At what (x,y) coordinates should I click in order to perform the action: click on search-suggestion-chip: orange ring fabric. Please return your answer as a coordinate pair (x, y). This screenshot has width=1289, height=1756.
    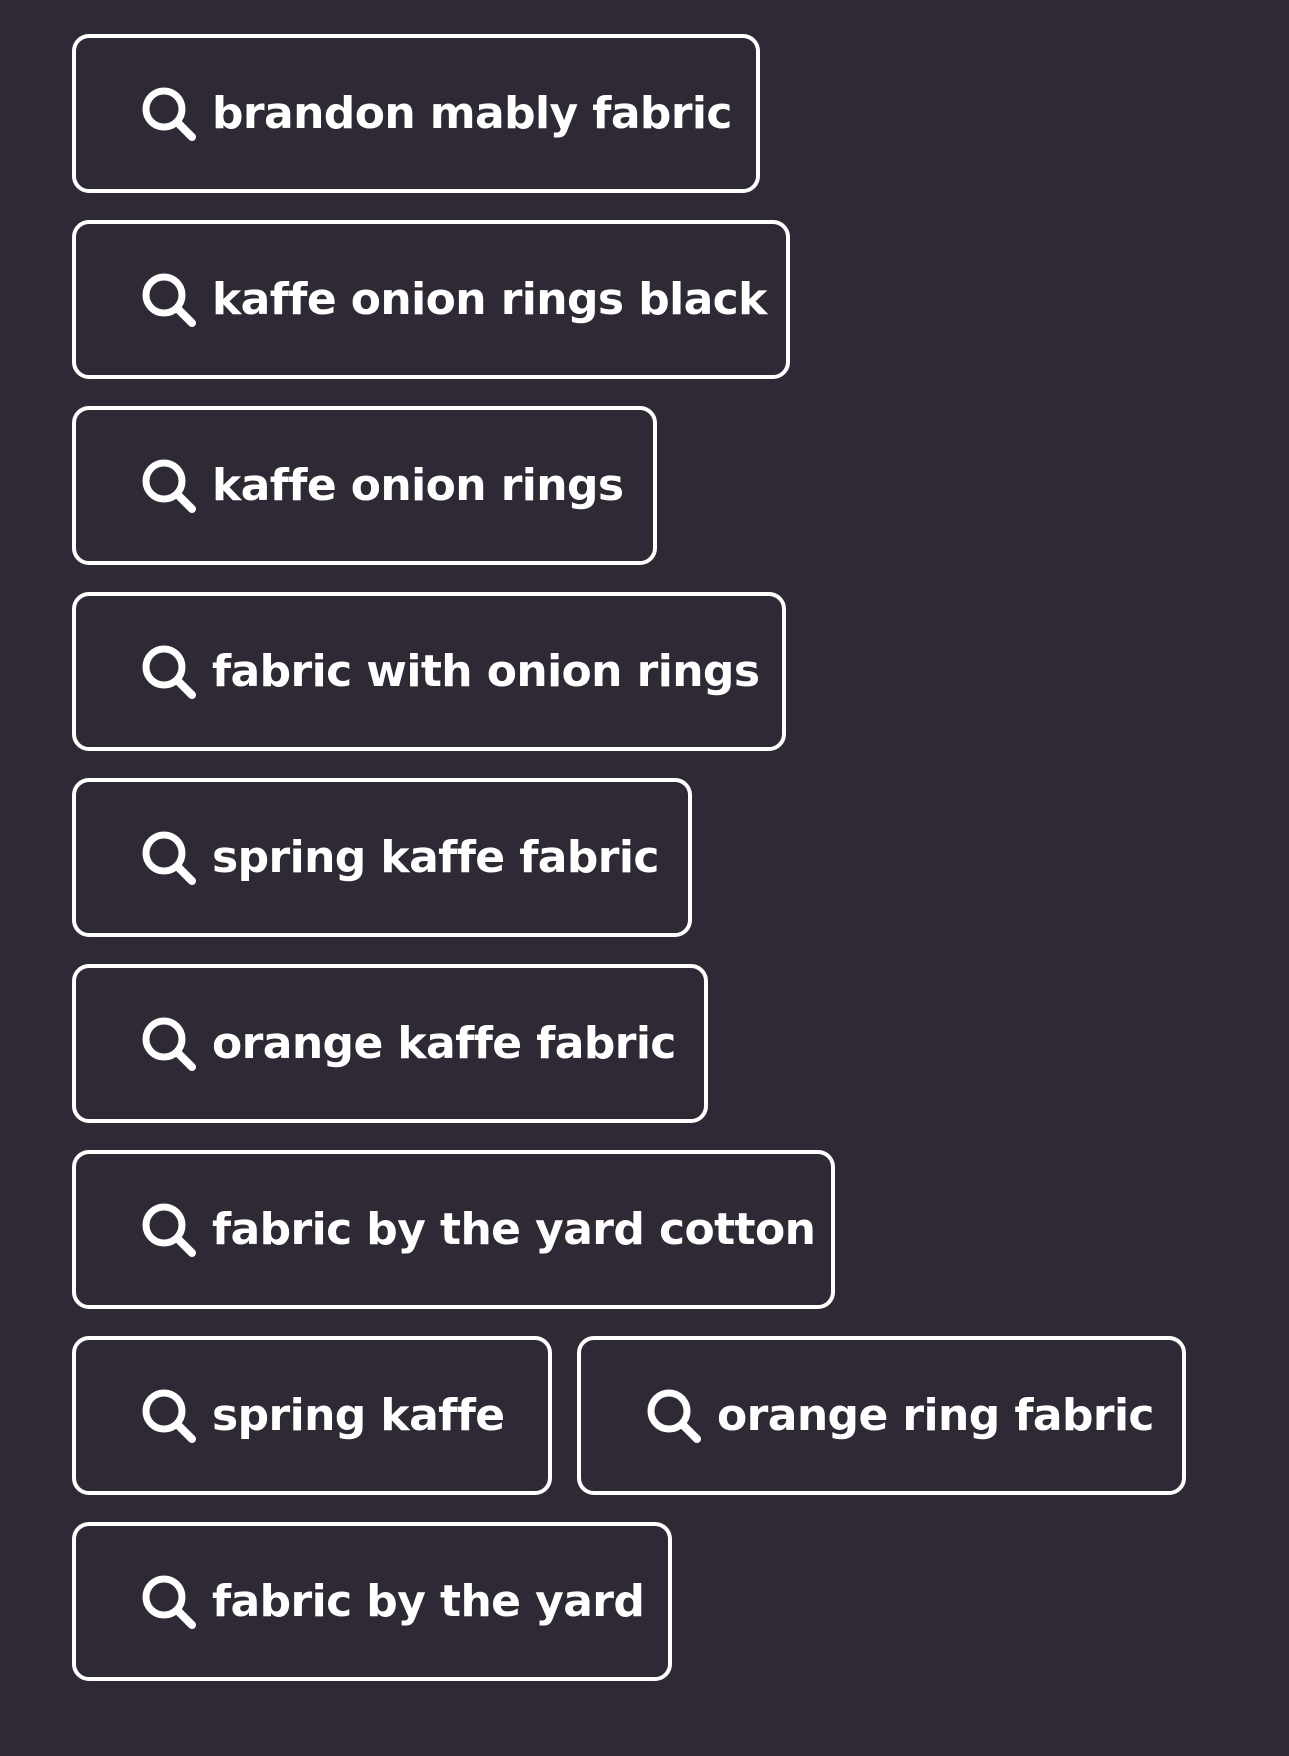
    Looking at the image, I should click on (881, 1415).